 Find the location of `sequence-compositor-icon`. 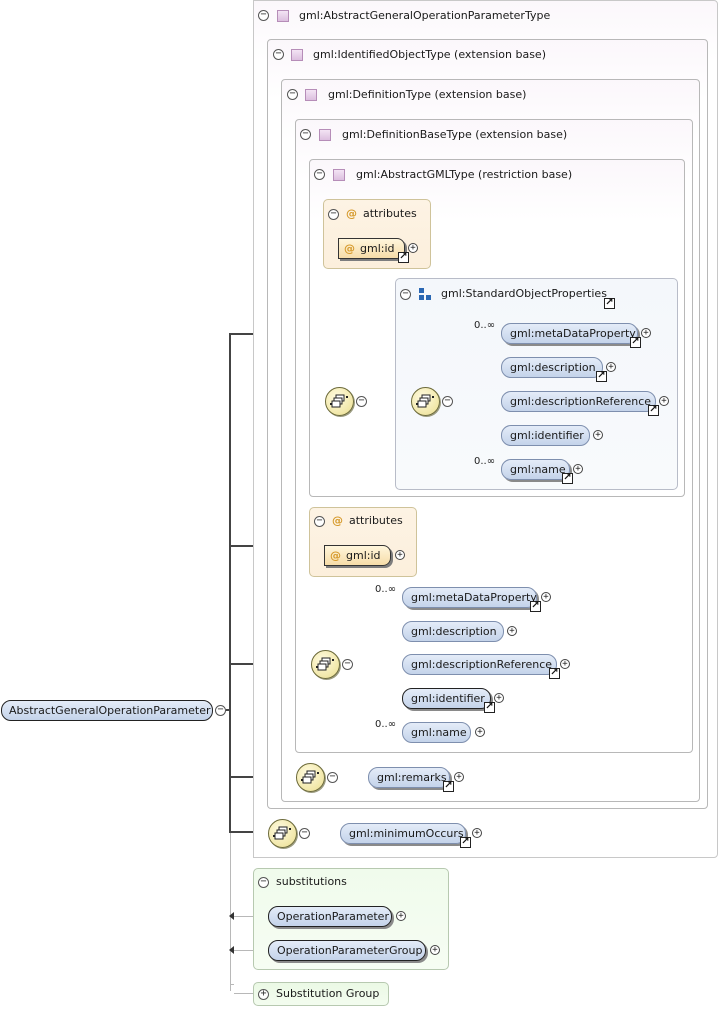

sequence-compositor-icon is located at coordinates (310, 777).